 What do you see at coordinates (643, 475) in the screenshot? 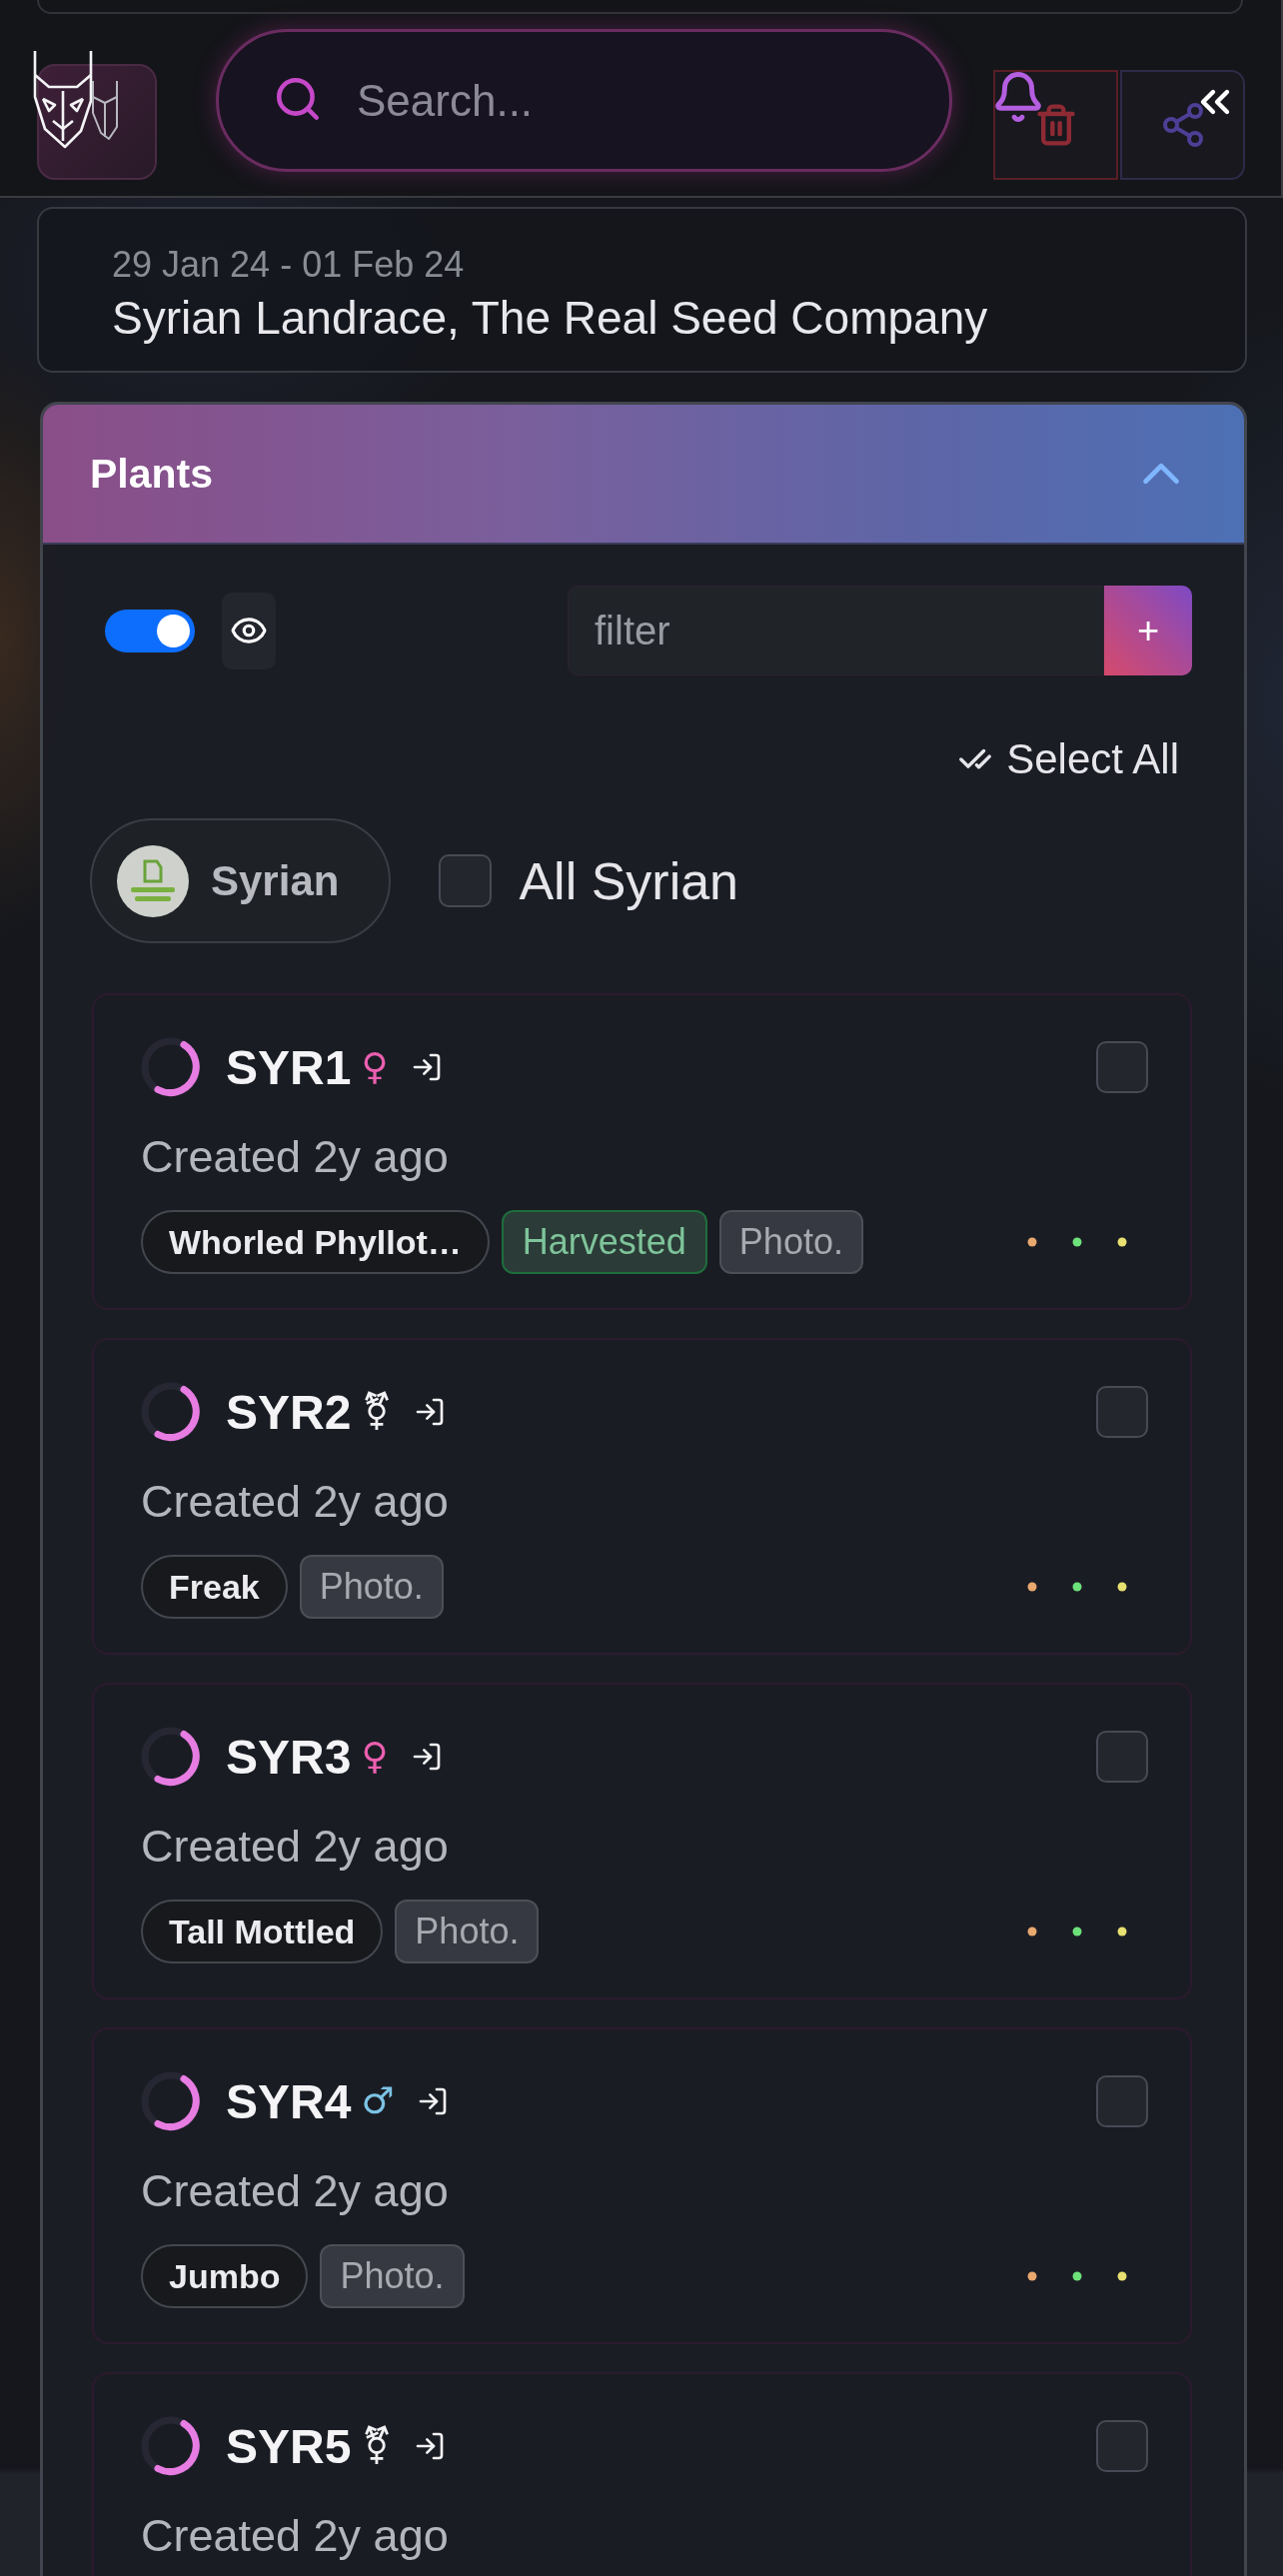
I see `accordion-header: Plants` at bounding box center [643, 475].